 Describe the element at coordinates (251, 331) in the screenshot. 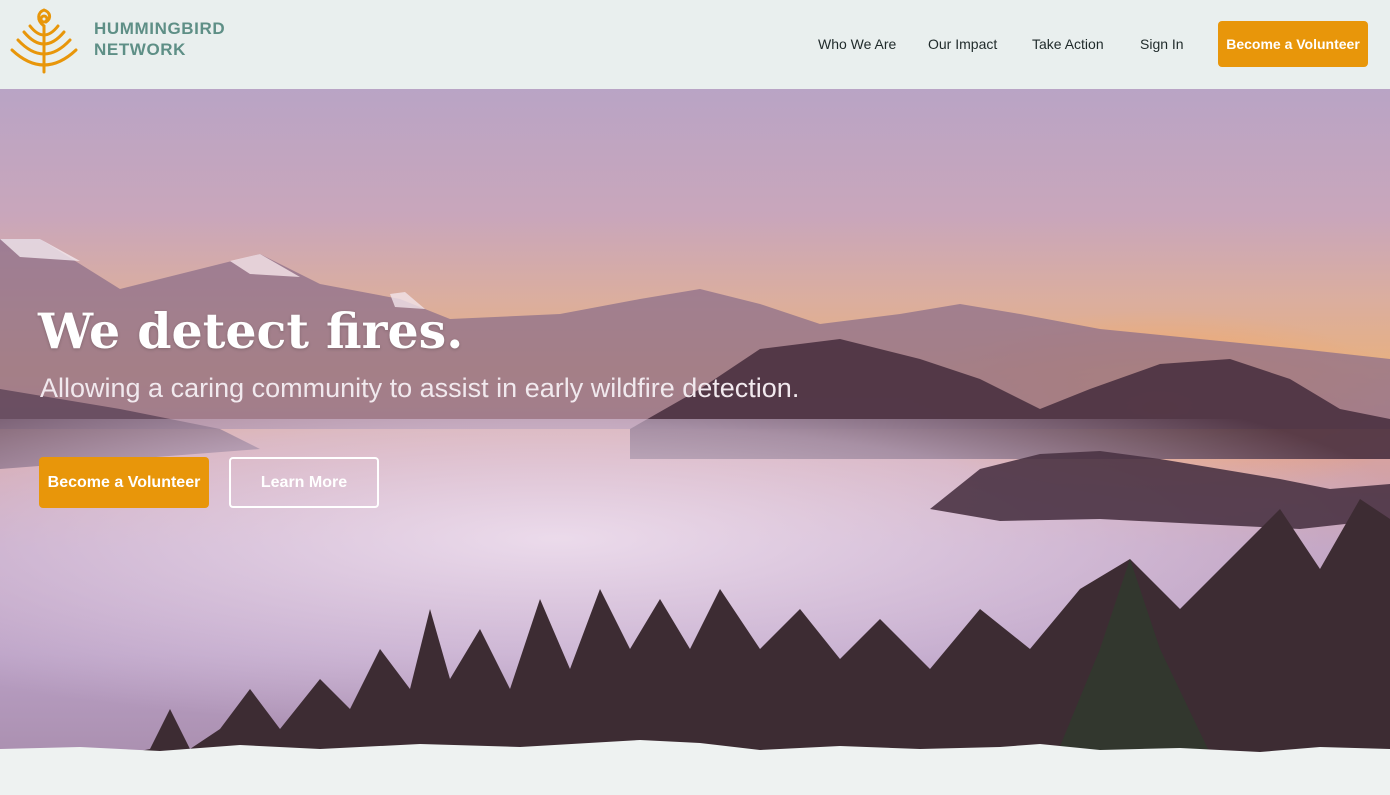

I see `hero-title: We detect fires.` at that location.